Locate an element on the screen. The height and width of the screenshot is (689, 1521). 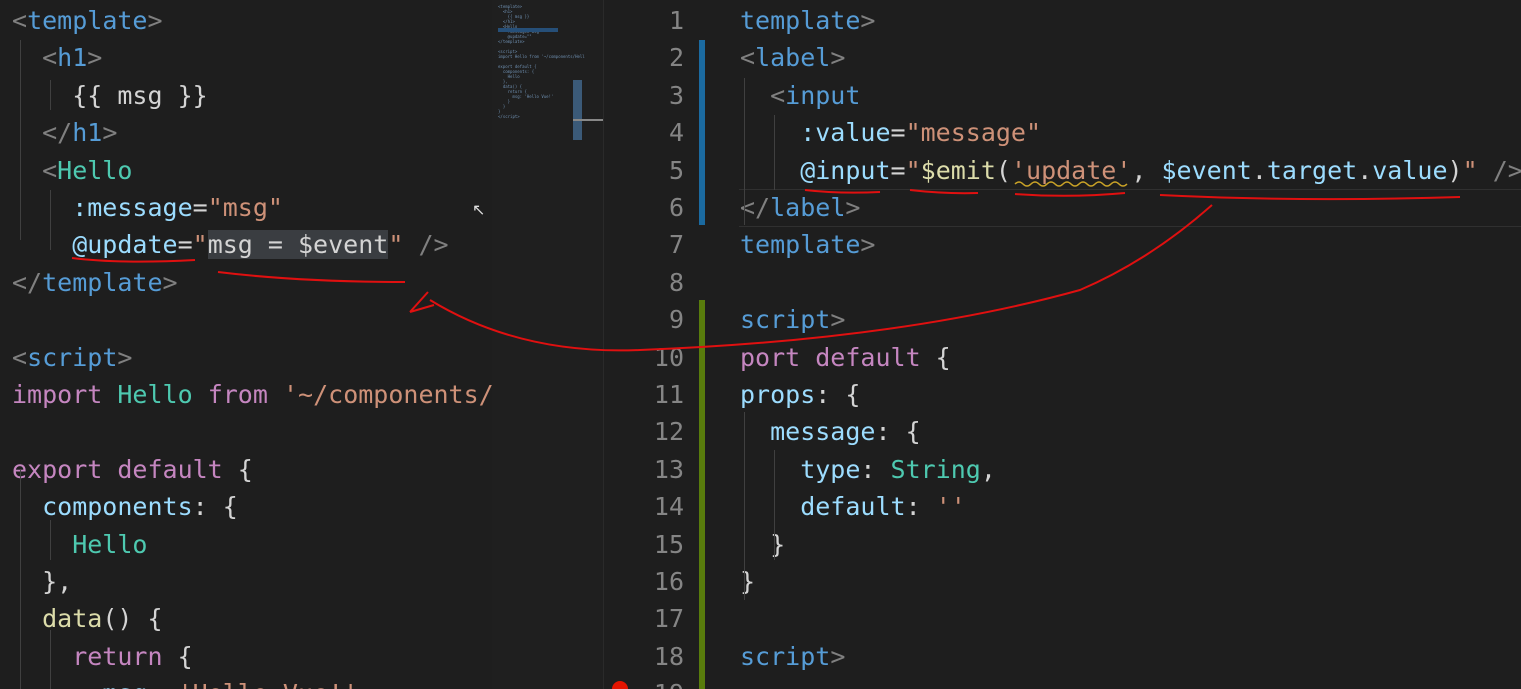
code-line: data() { is located at coordinates (87, 618).